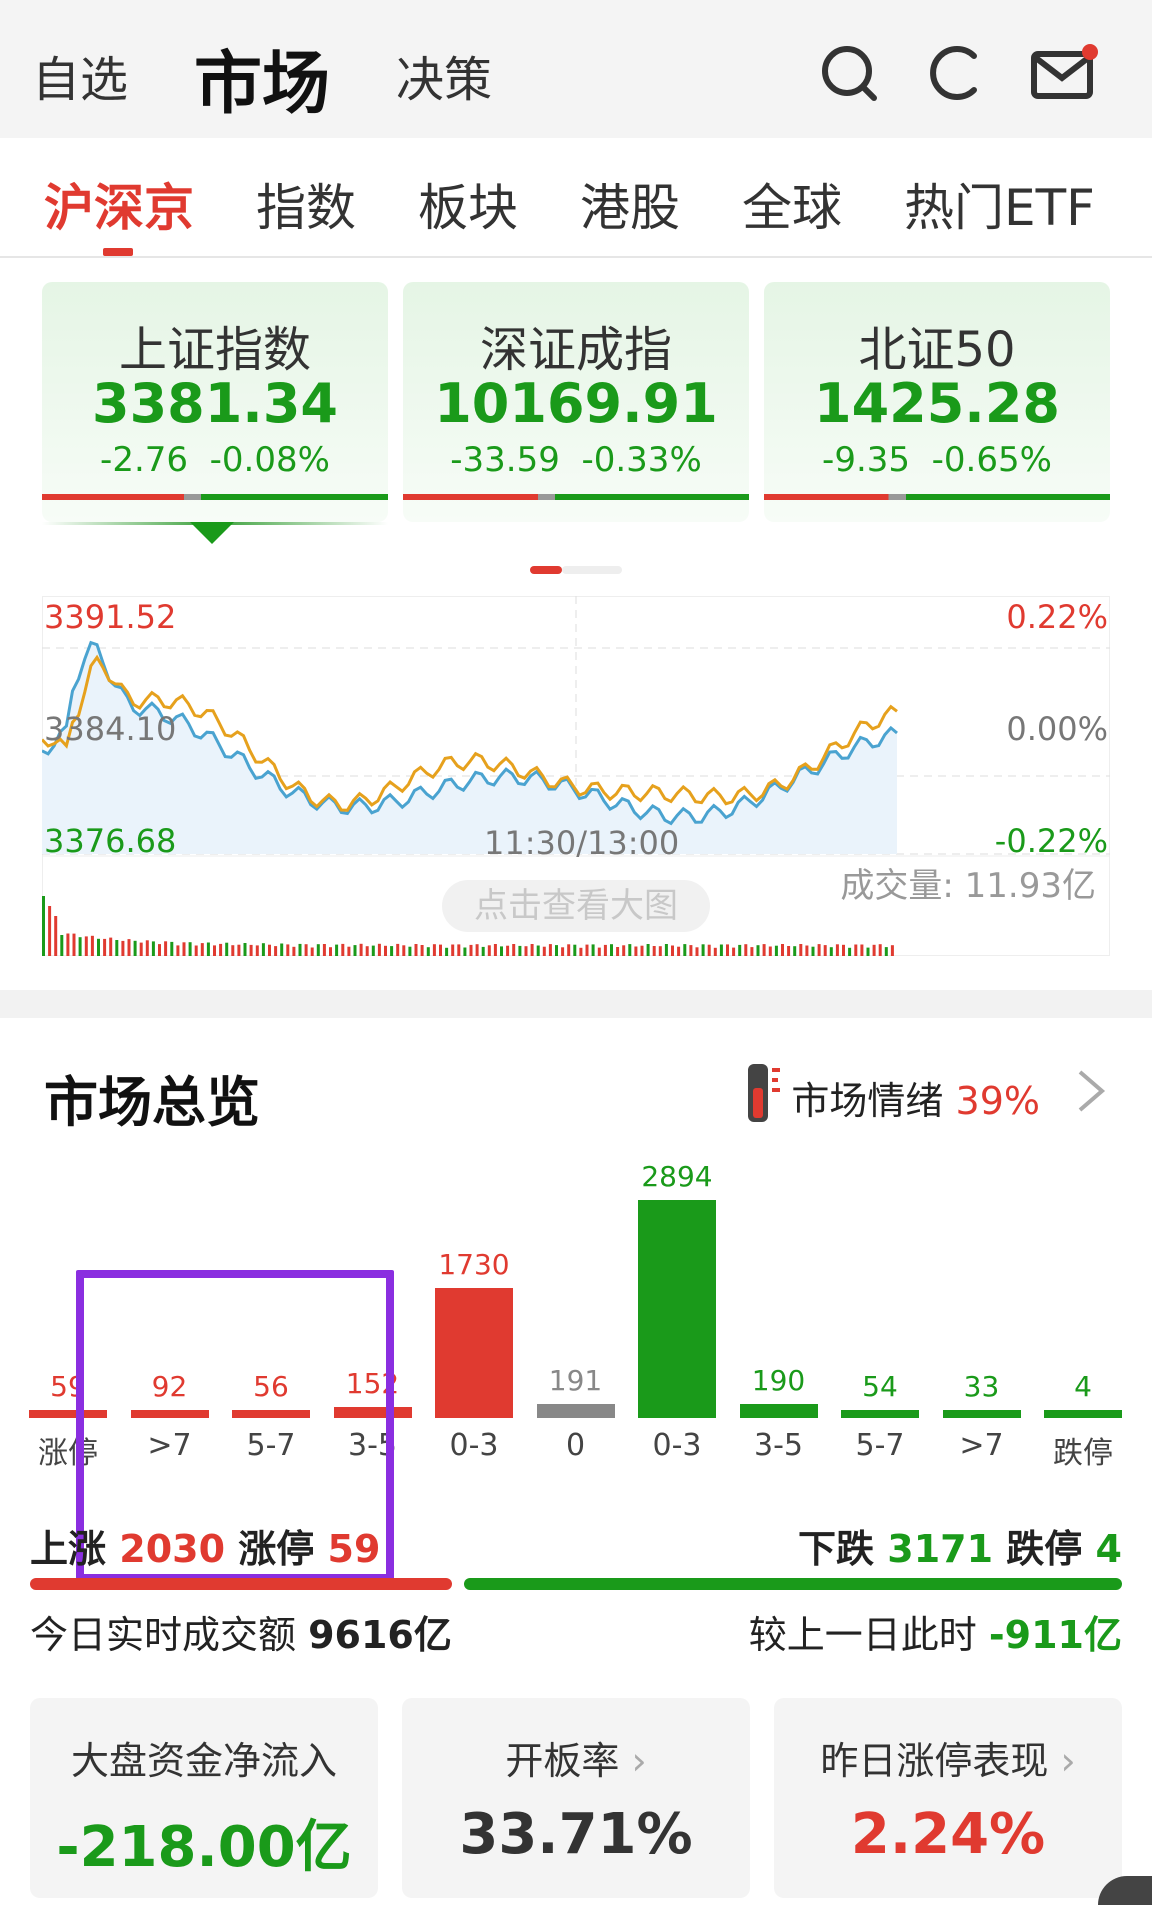 The width and height of the screenshot is (1152, 1905). I want to click on subtab-sector: 板块, so click(468, 204).